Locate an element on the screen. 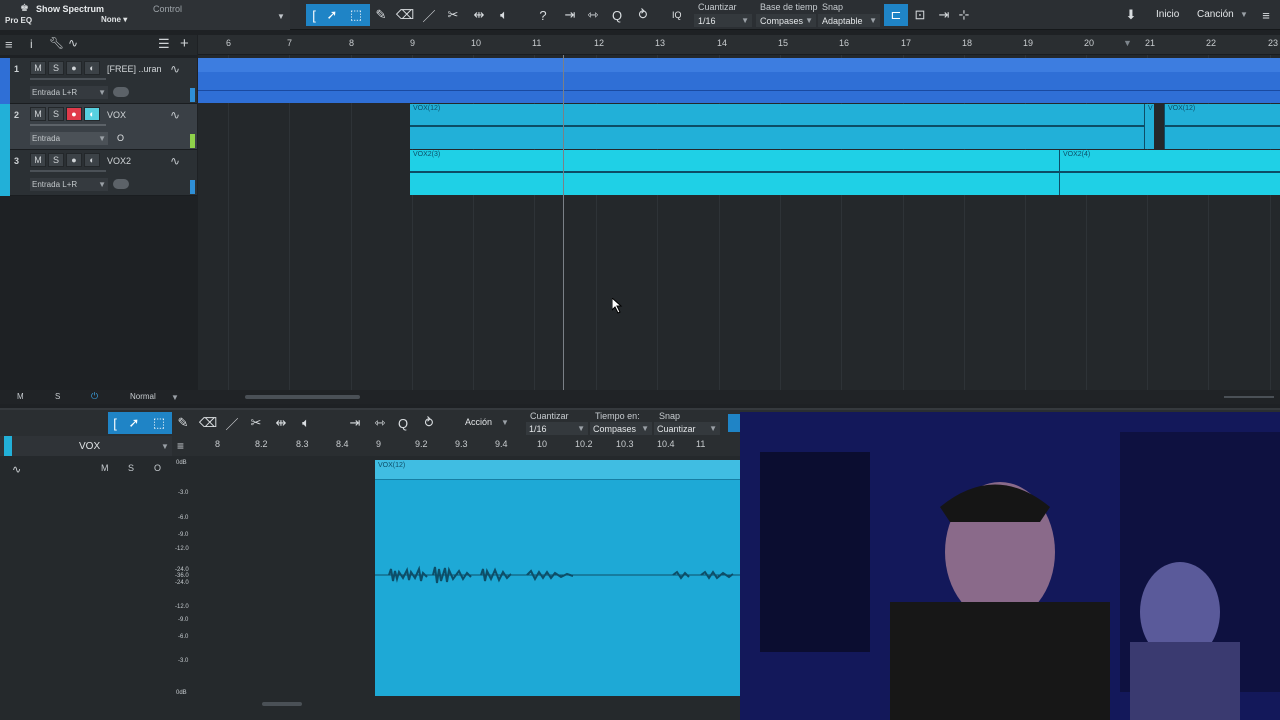 The image size is (1280, 720). snap-grid-button: ⊏ is located at coordinates (896, 15).